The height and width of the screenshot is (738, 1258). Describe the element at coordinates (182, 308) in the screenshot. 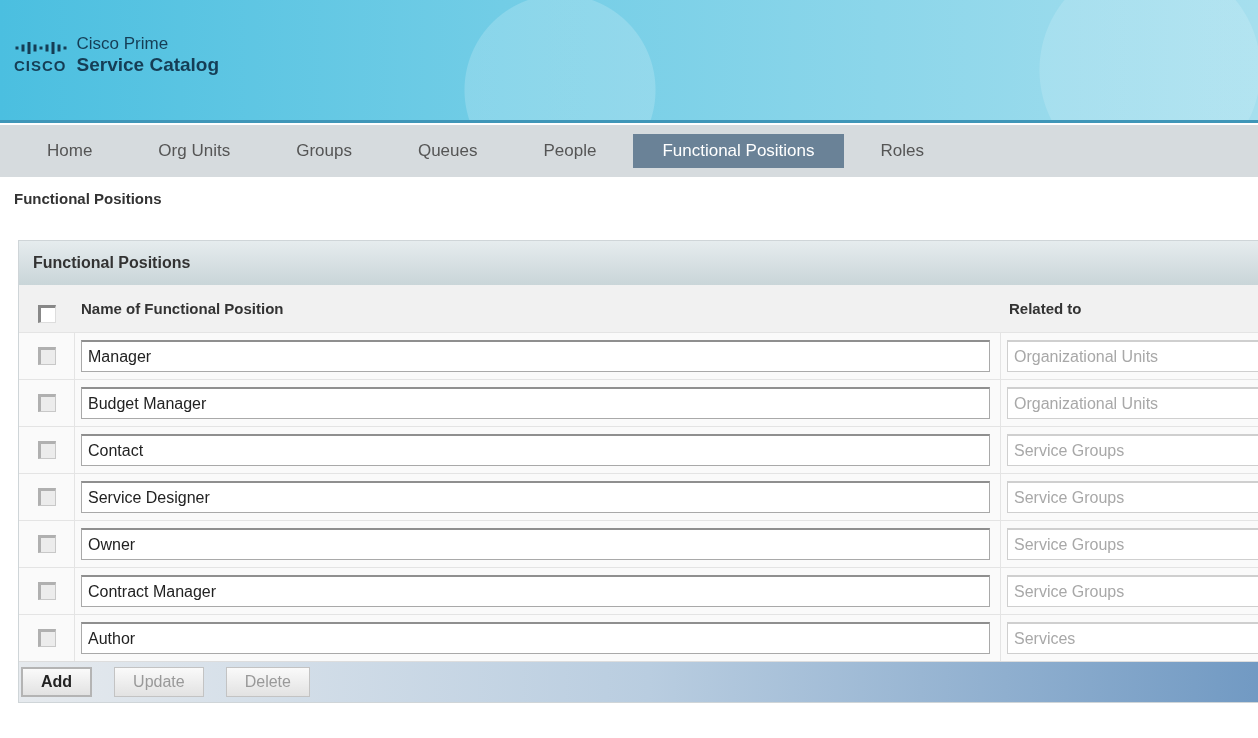

I see `column-header: Name of Functional Position` at that location.